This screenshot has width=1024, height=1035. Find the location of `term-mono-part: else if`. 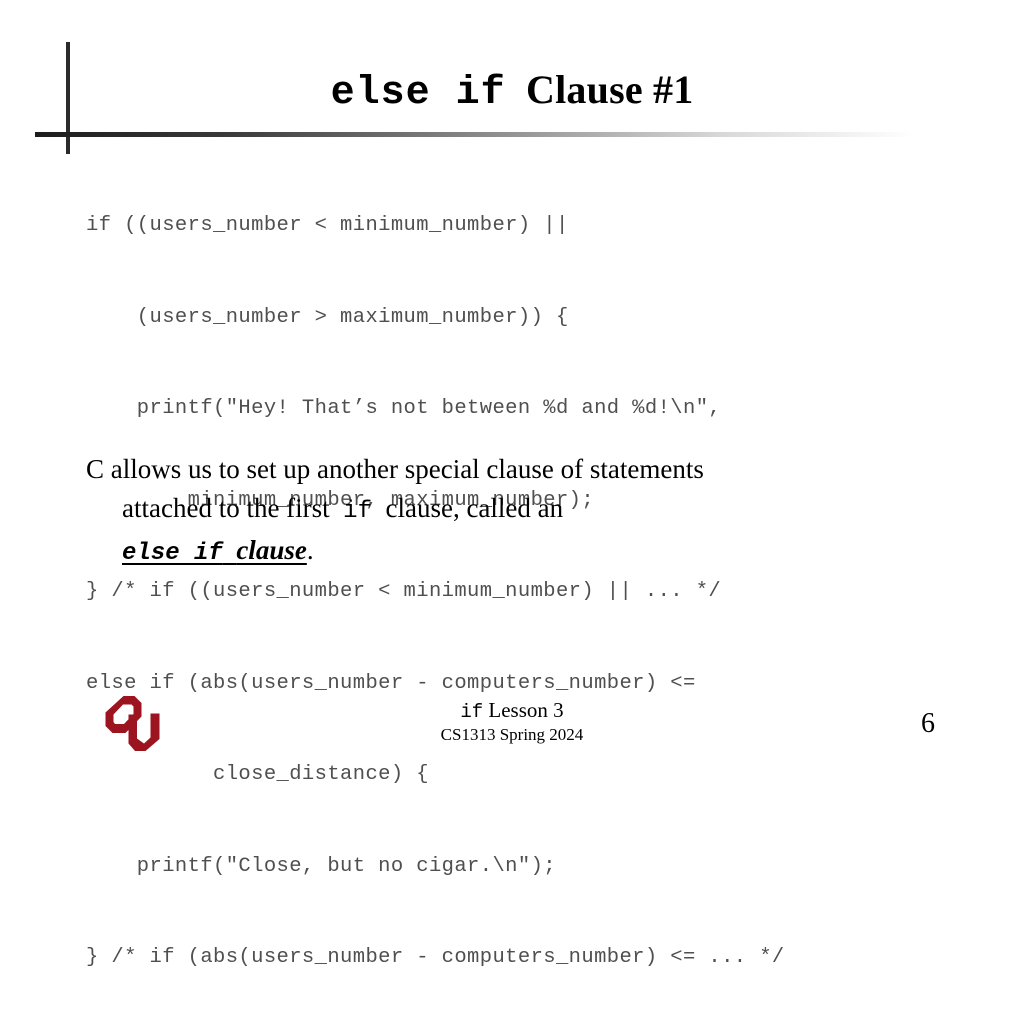

term-mono-part: else if is located at coordinates (172, 553).